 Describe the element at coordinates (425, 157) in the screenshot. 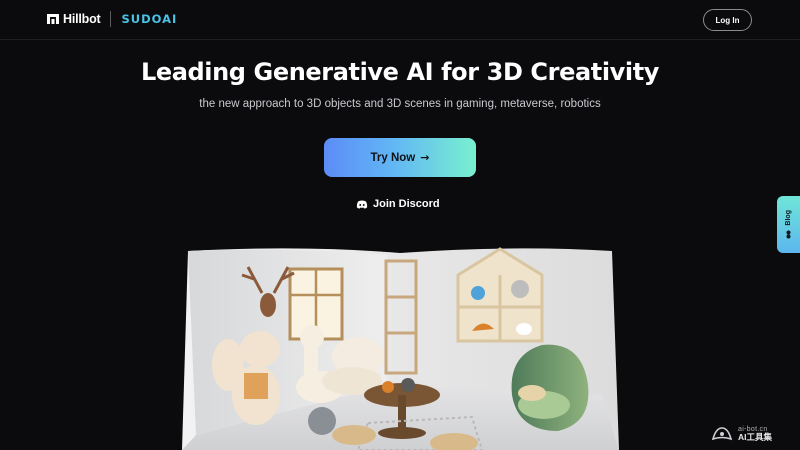

I see `arrow-right-icon: →` at that location.